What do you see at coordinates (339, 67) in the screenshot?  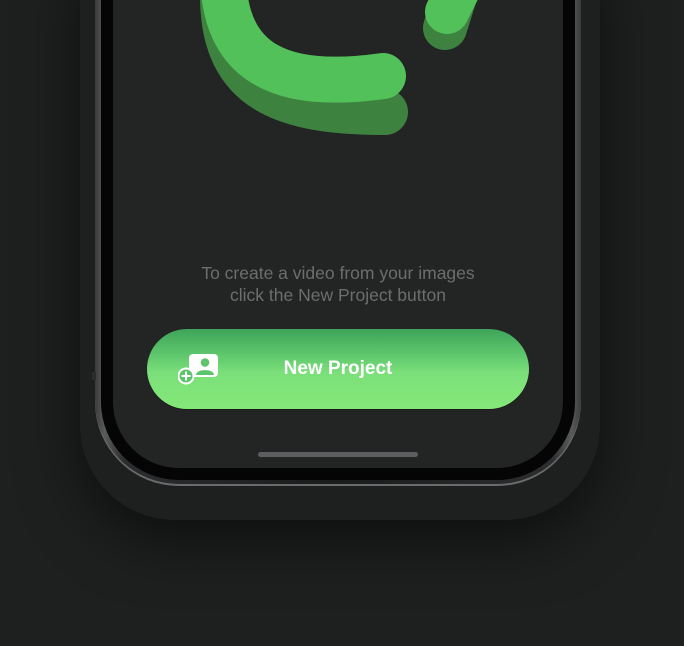 I see `app-logo-icon` at bounding box center [339, 67].